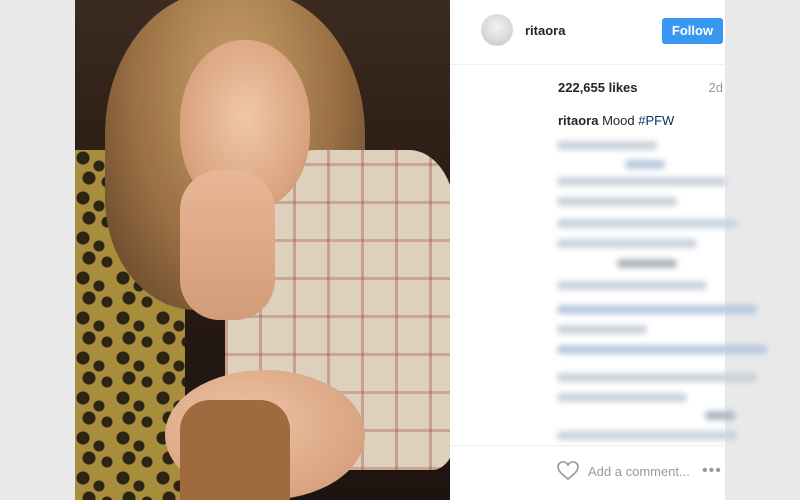 This screenshot has width=800, height=500. What do you see at coordinates (692, 31) in the screenshot?
I see `follow-button: Follow` at bounding box center [692, 31].